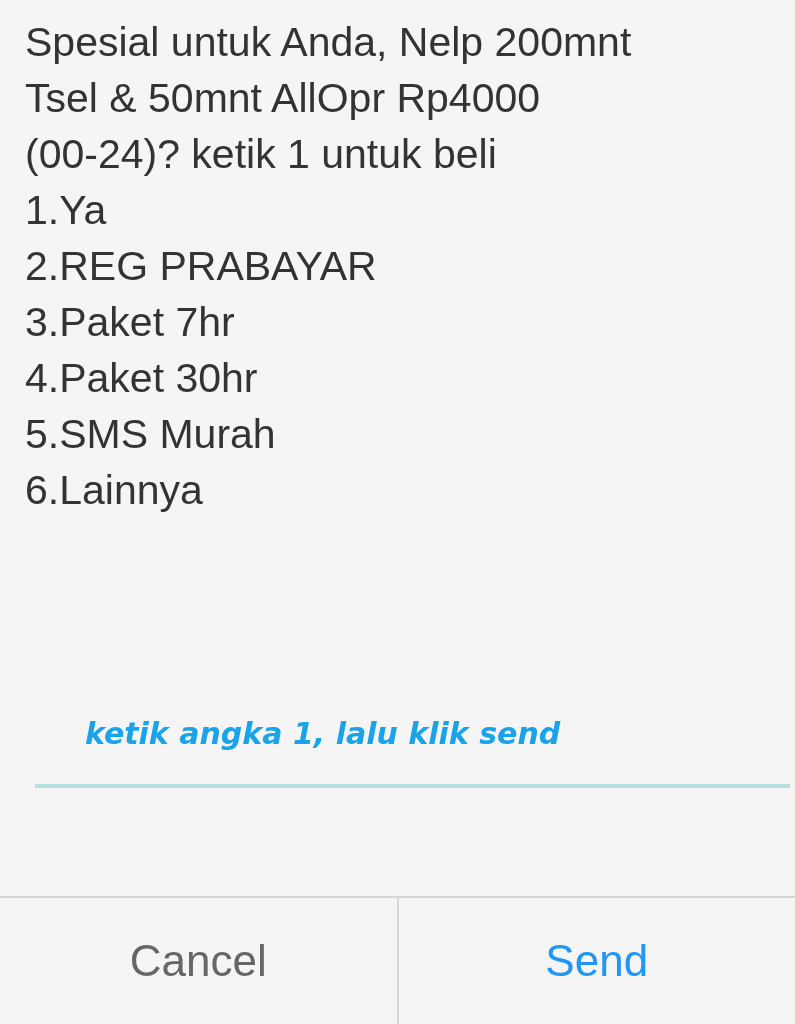 The height and width of the screenshot is (1024, 795). Describe the element at coordinates (201, 266) in the screenshot. I see `menu-option: 2.REG PRABAYAR` at that location.